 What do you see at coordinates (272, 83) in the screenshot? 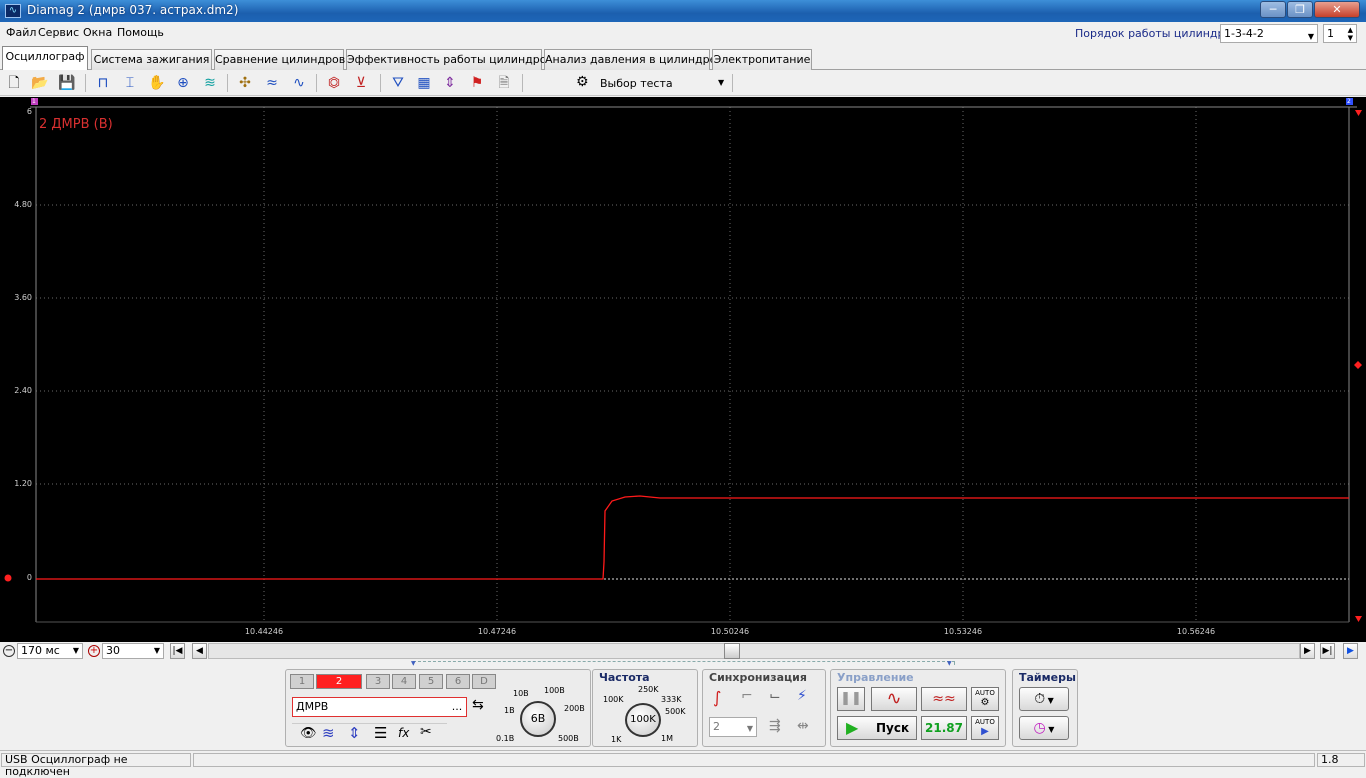
I see `waves-icon: ≈` at bounding box center [272, 83].